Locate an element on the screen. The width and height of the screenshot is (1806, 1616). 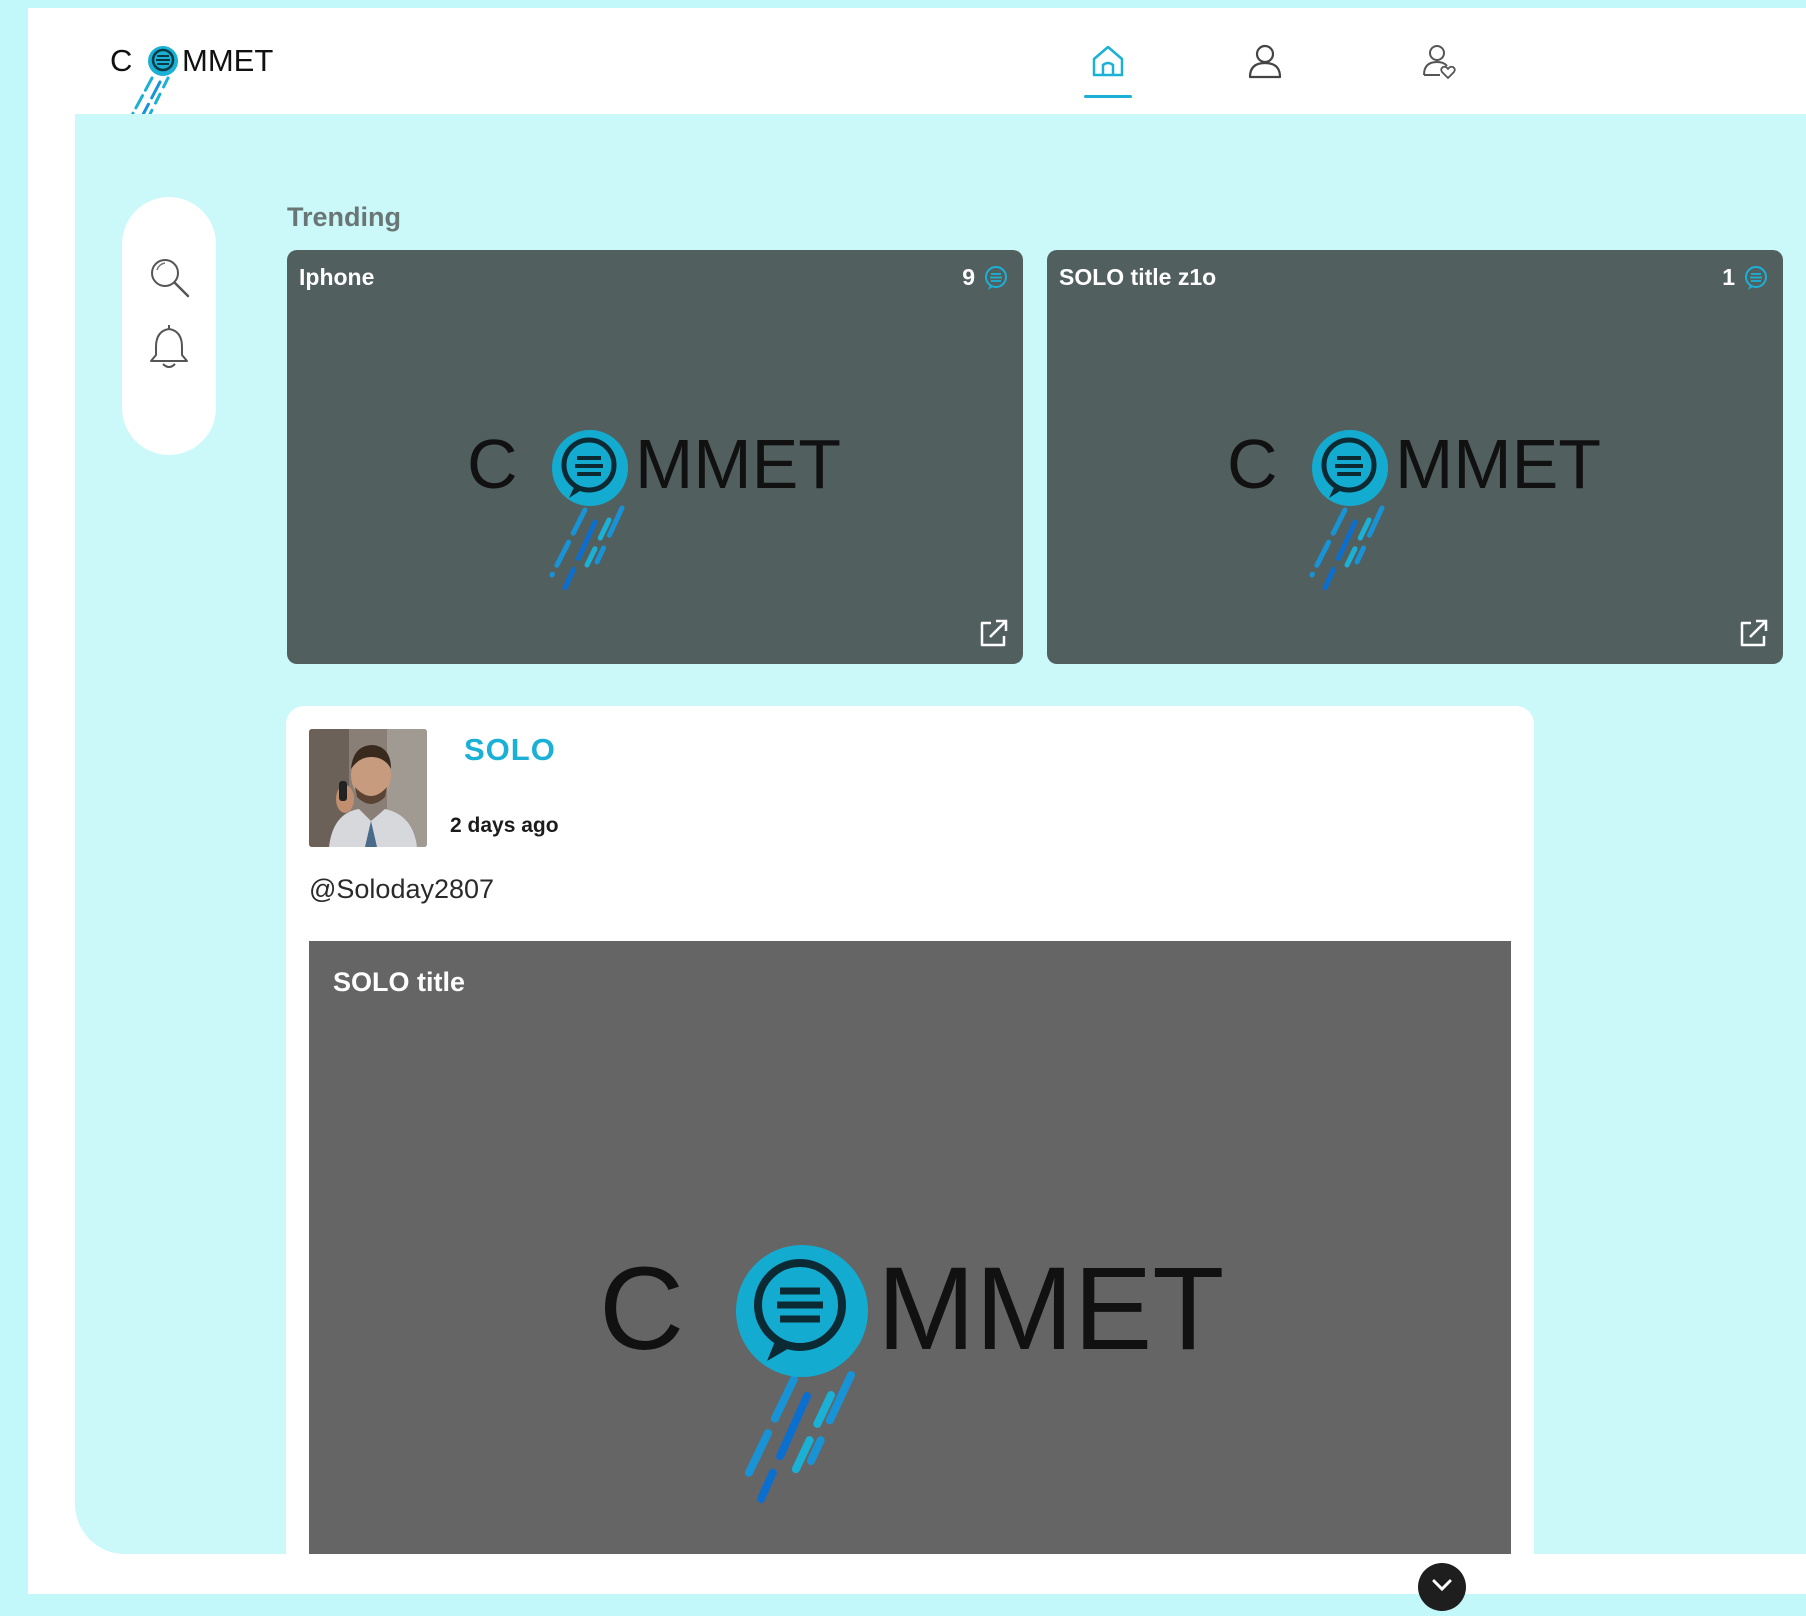
trending-card-title: SOLO title z1o is located at coordinates (1138, 277).